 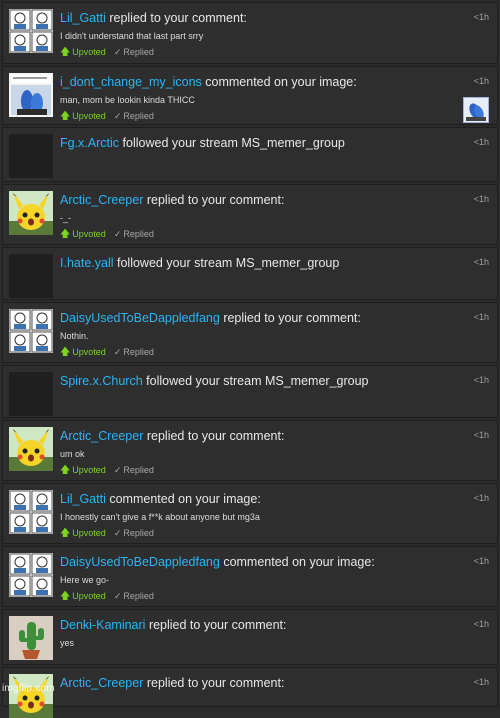 I want to click on notification-headline: Lil_Gatti replied to your comment:, so click(x=258, y=18).